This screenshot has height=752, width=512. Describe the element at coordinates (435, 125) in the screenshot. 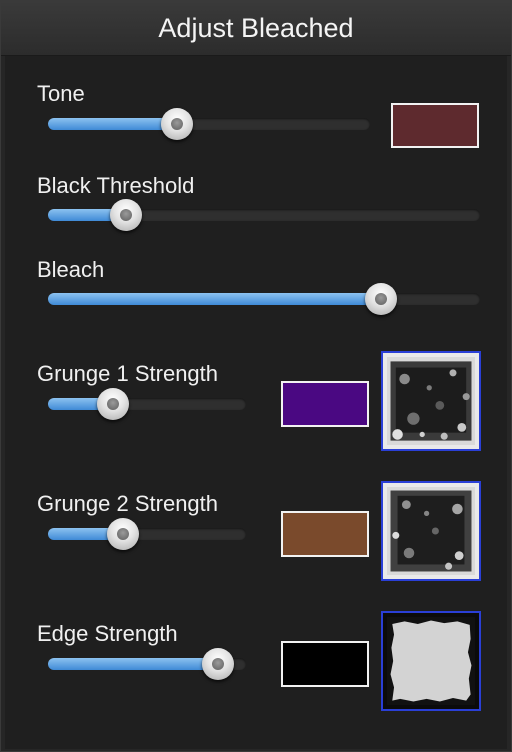

I see `tone-color-swatch` at that location.